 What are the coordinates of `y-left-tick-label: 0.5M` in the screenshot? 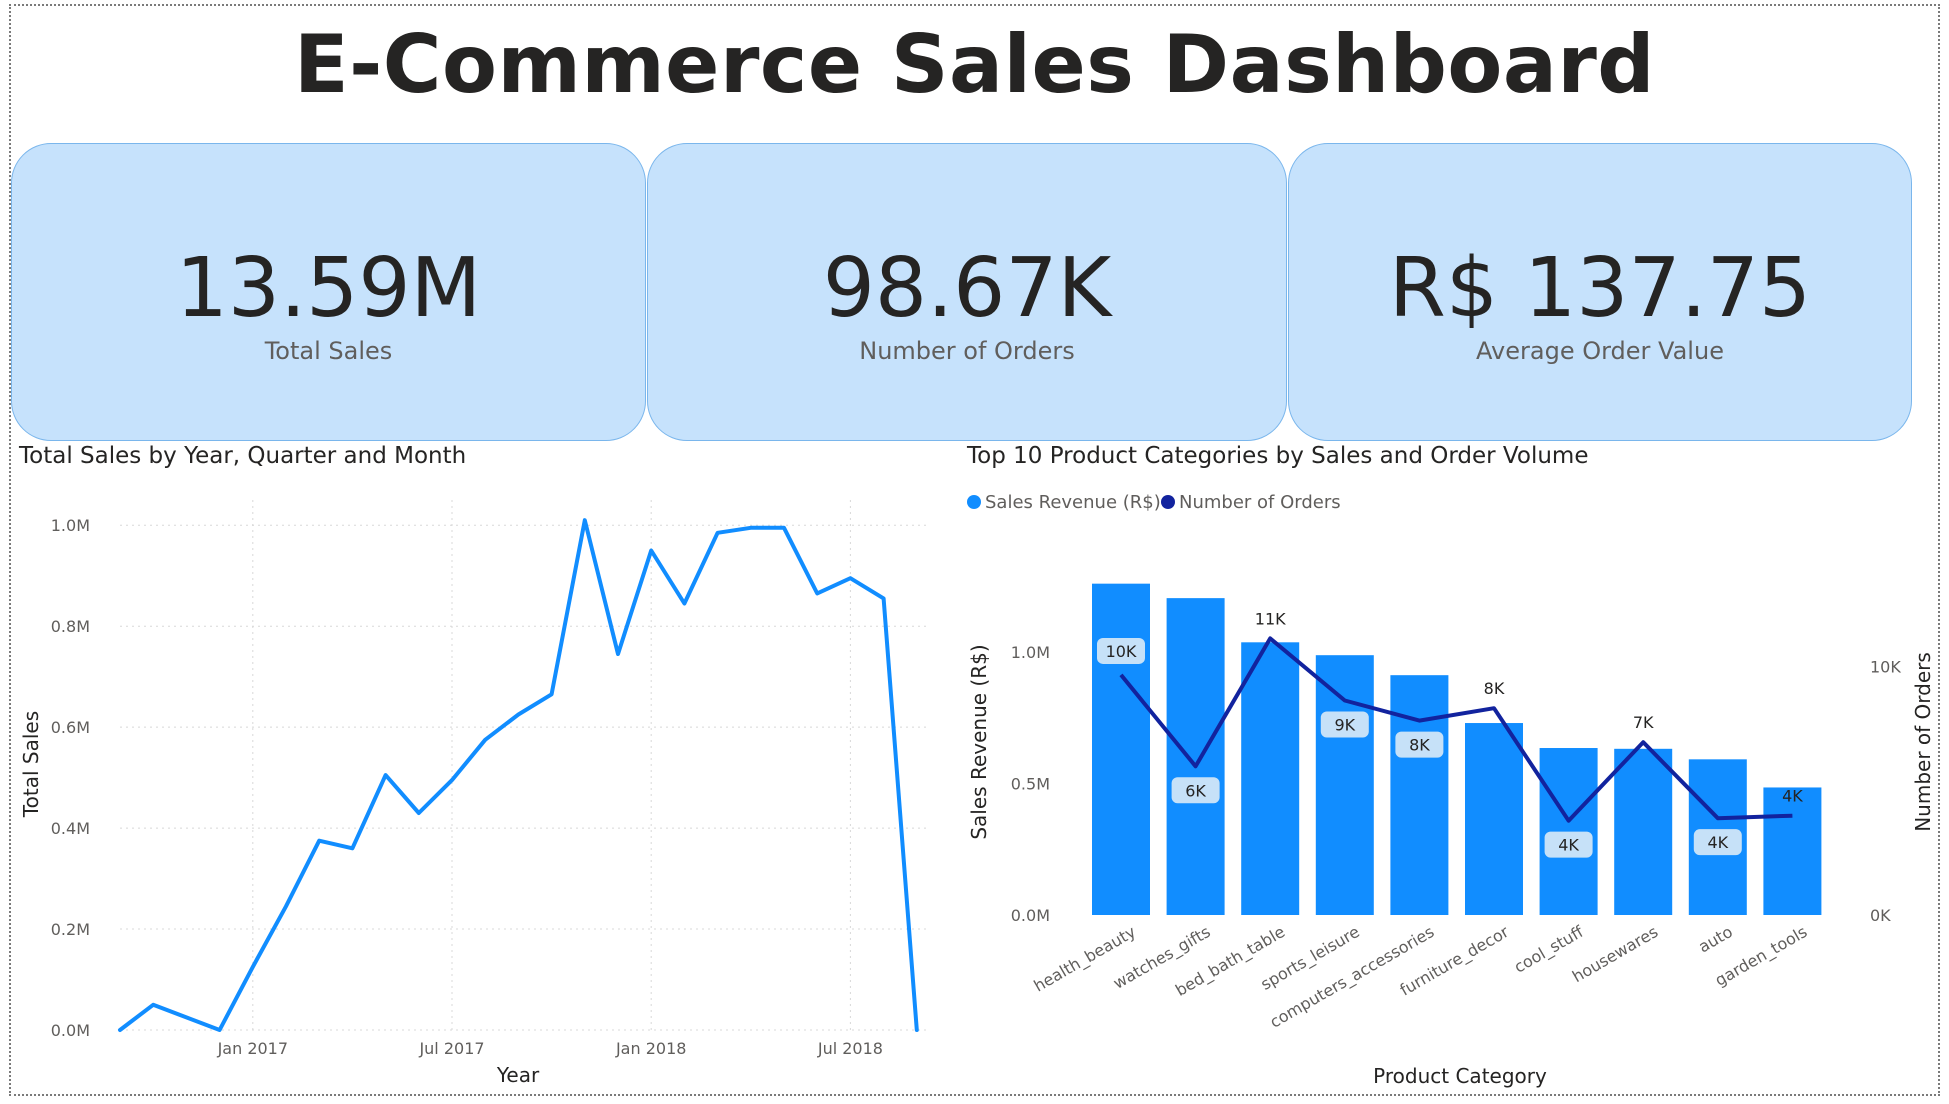 It's located at (1030, 784).